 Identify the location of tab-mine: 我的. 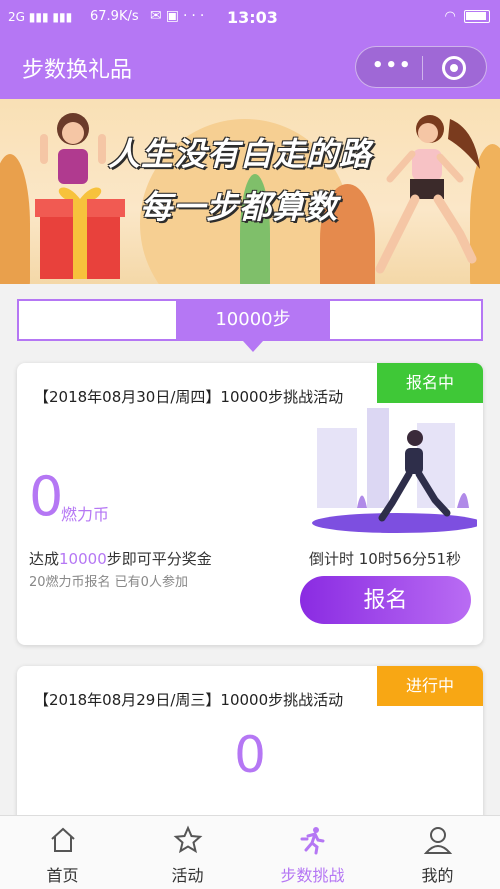
(437, 852).